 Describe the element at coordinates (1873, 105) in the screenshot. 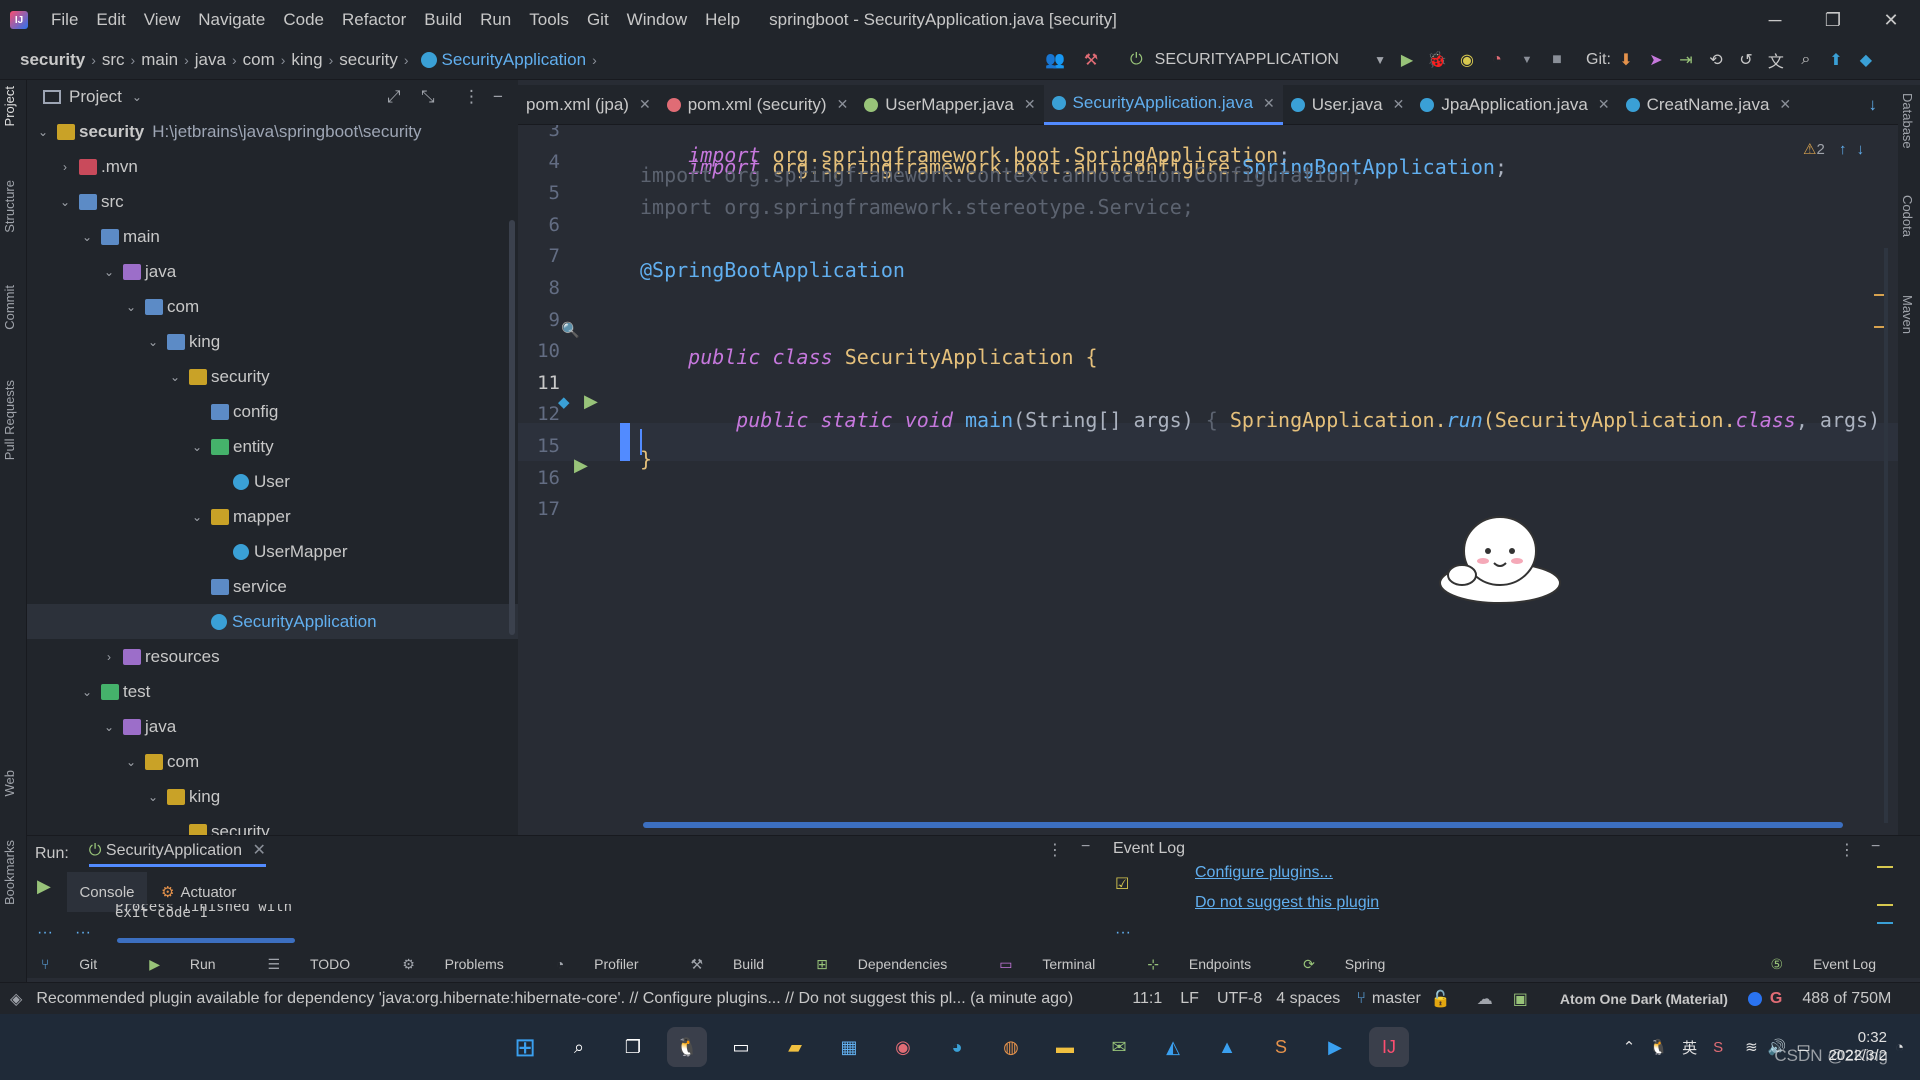

I see `tab-list-icon: ↓` at that location.